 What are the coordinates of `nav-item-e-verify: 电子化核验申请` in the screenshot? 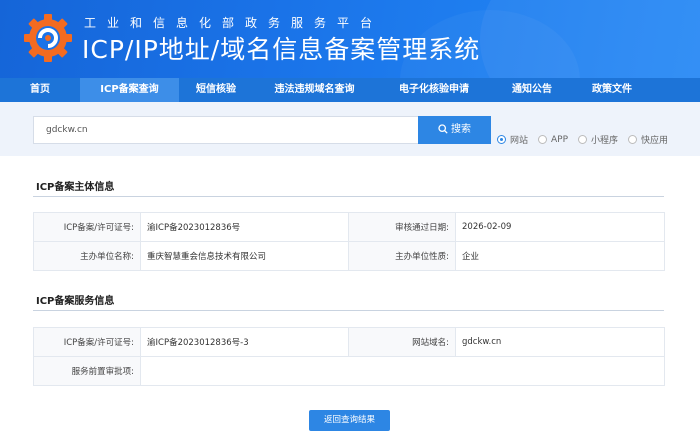 It's located at (434, 90).